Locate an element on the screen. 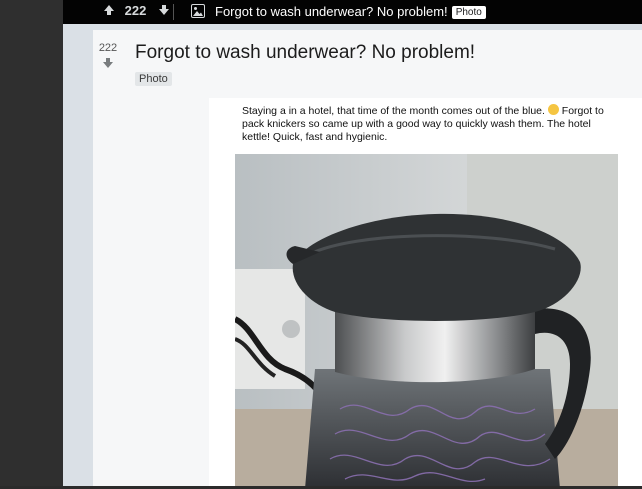  topbar-vote-group: 222 is located at coordinates (136, 10).